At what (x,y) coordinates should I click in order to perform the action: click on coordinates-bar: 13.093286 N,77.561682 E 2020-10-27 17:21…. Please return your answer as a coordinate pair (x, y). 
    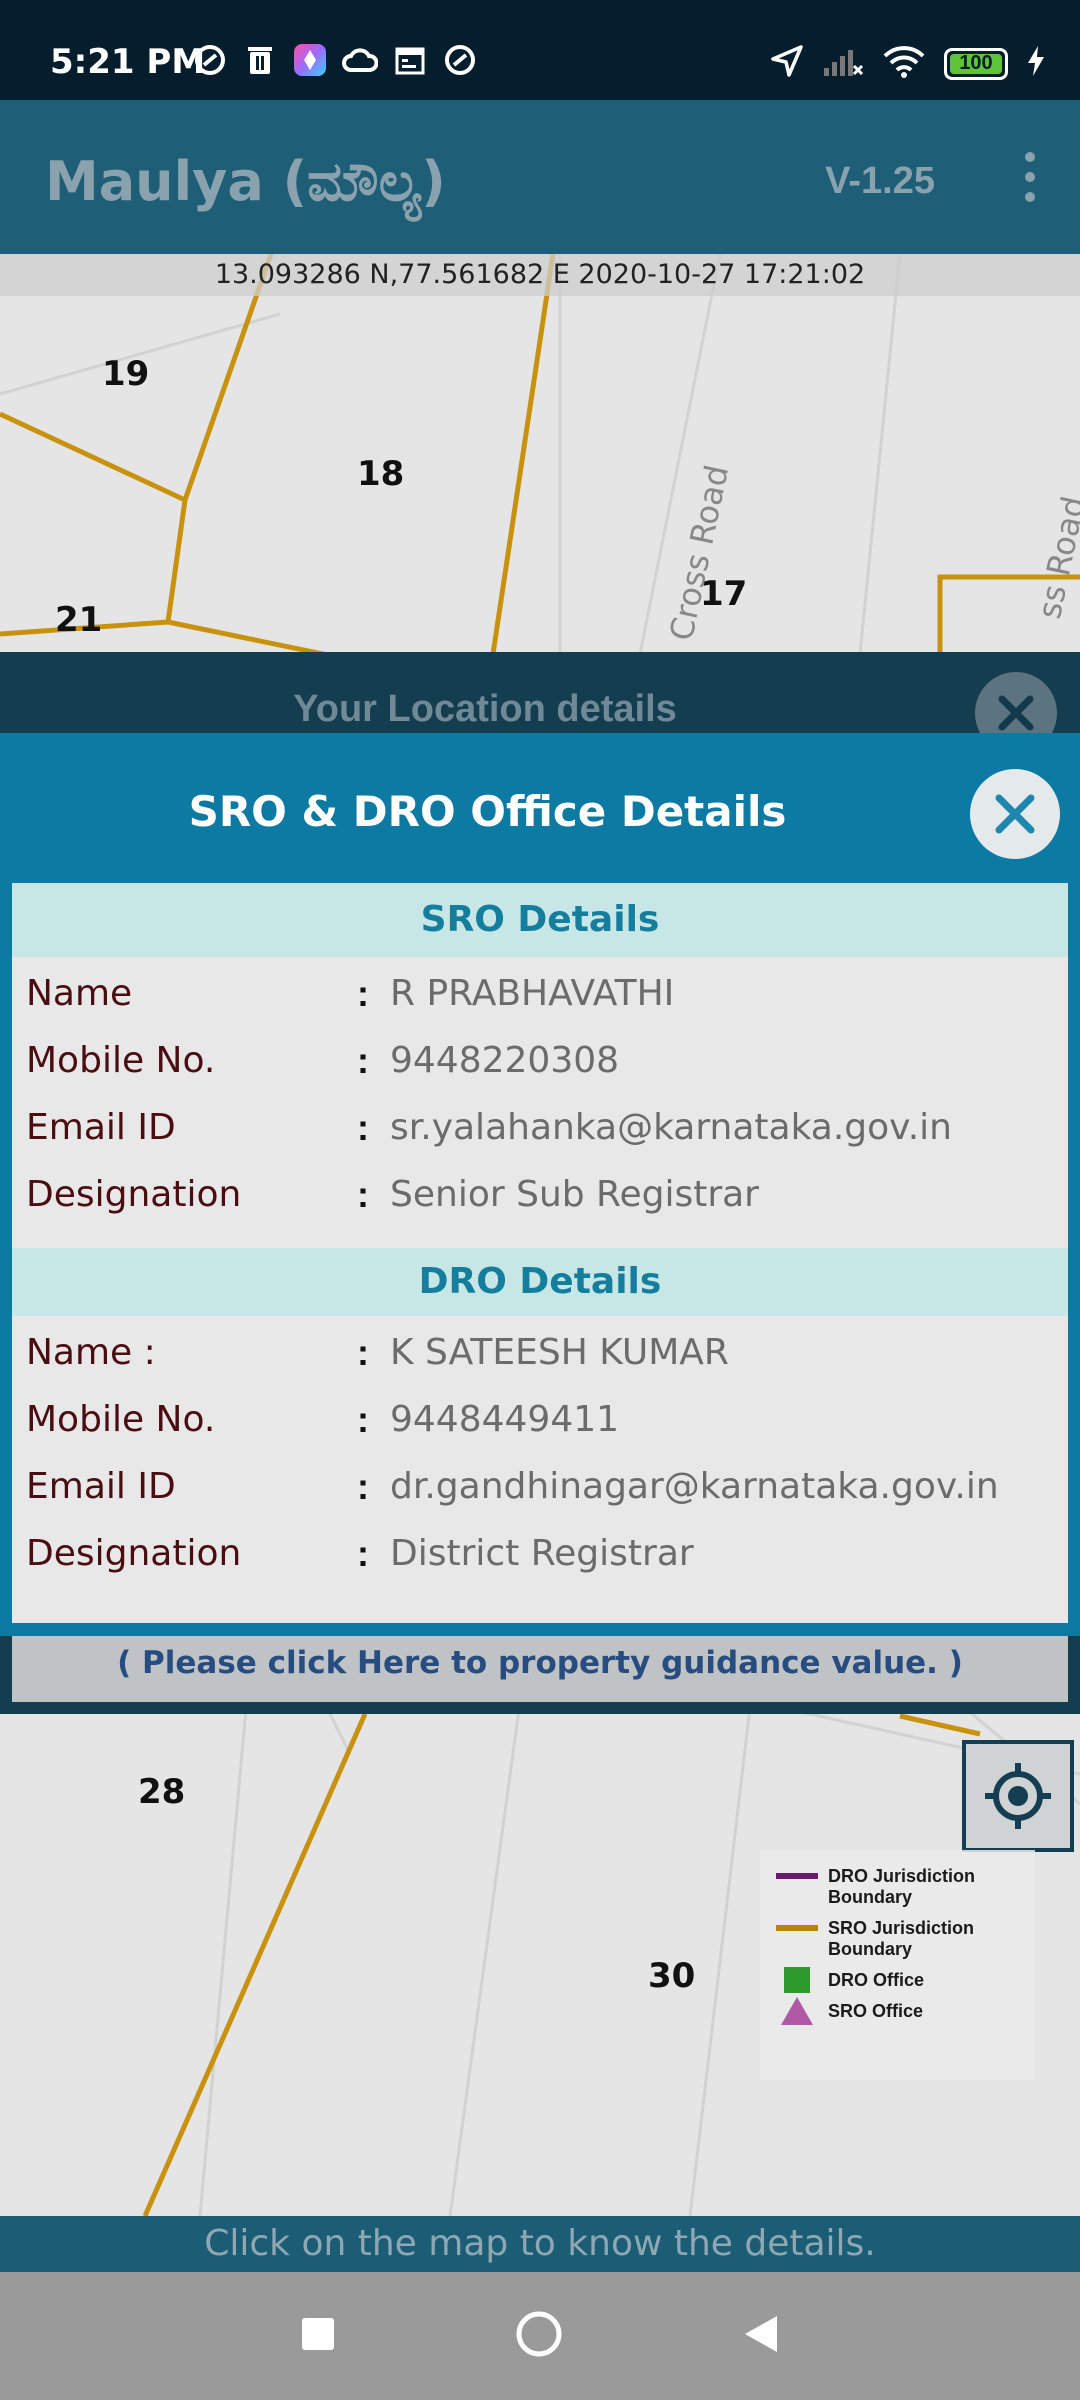
    Looking at the image, I should click on (540, 275).